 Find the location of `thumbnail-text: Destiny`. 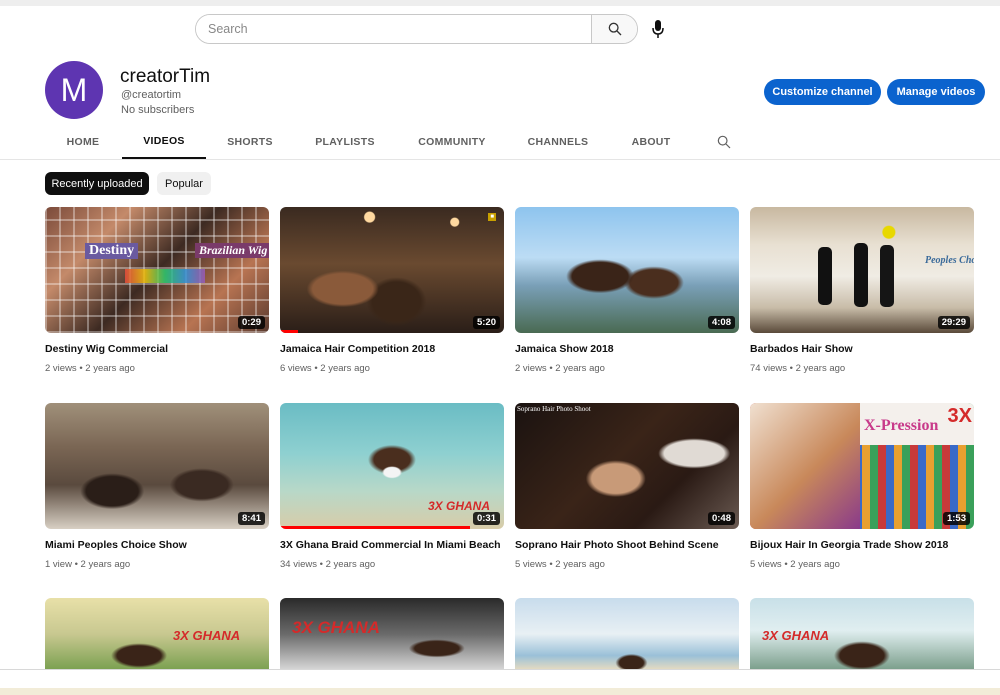

thumbnail-text: Destiny is located at coordinates (112, 251).